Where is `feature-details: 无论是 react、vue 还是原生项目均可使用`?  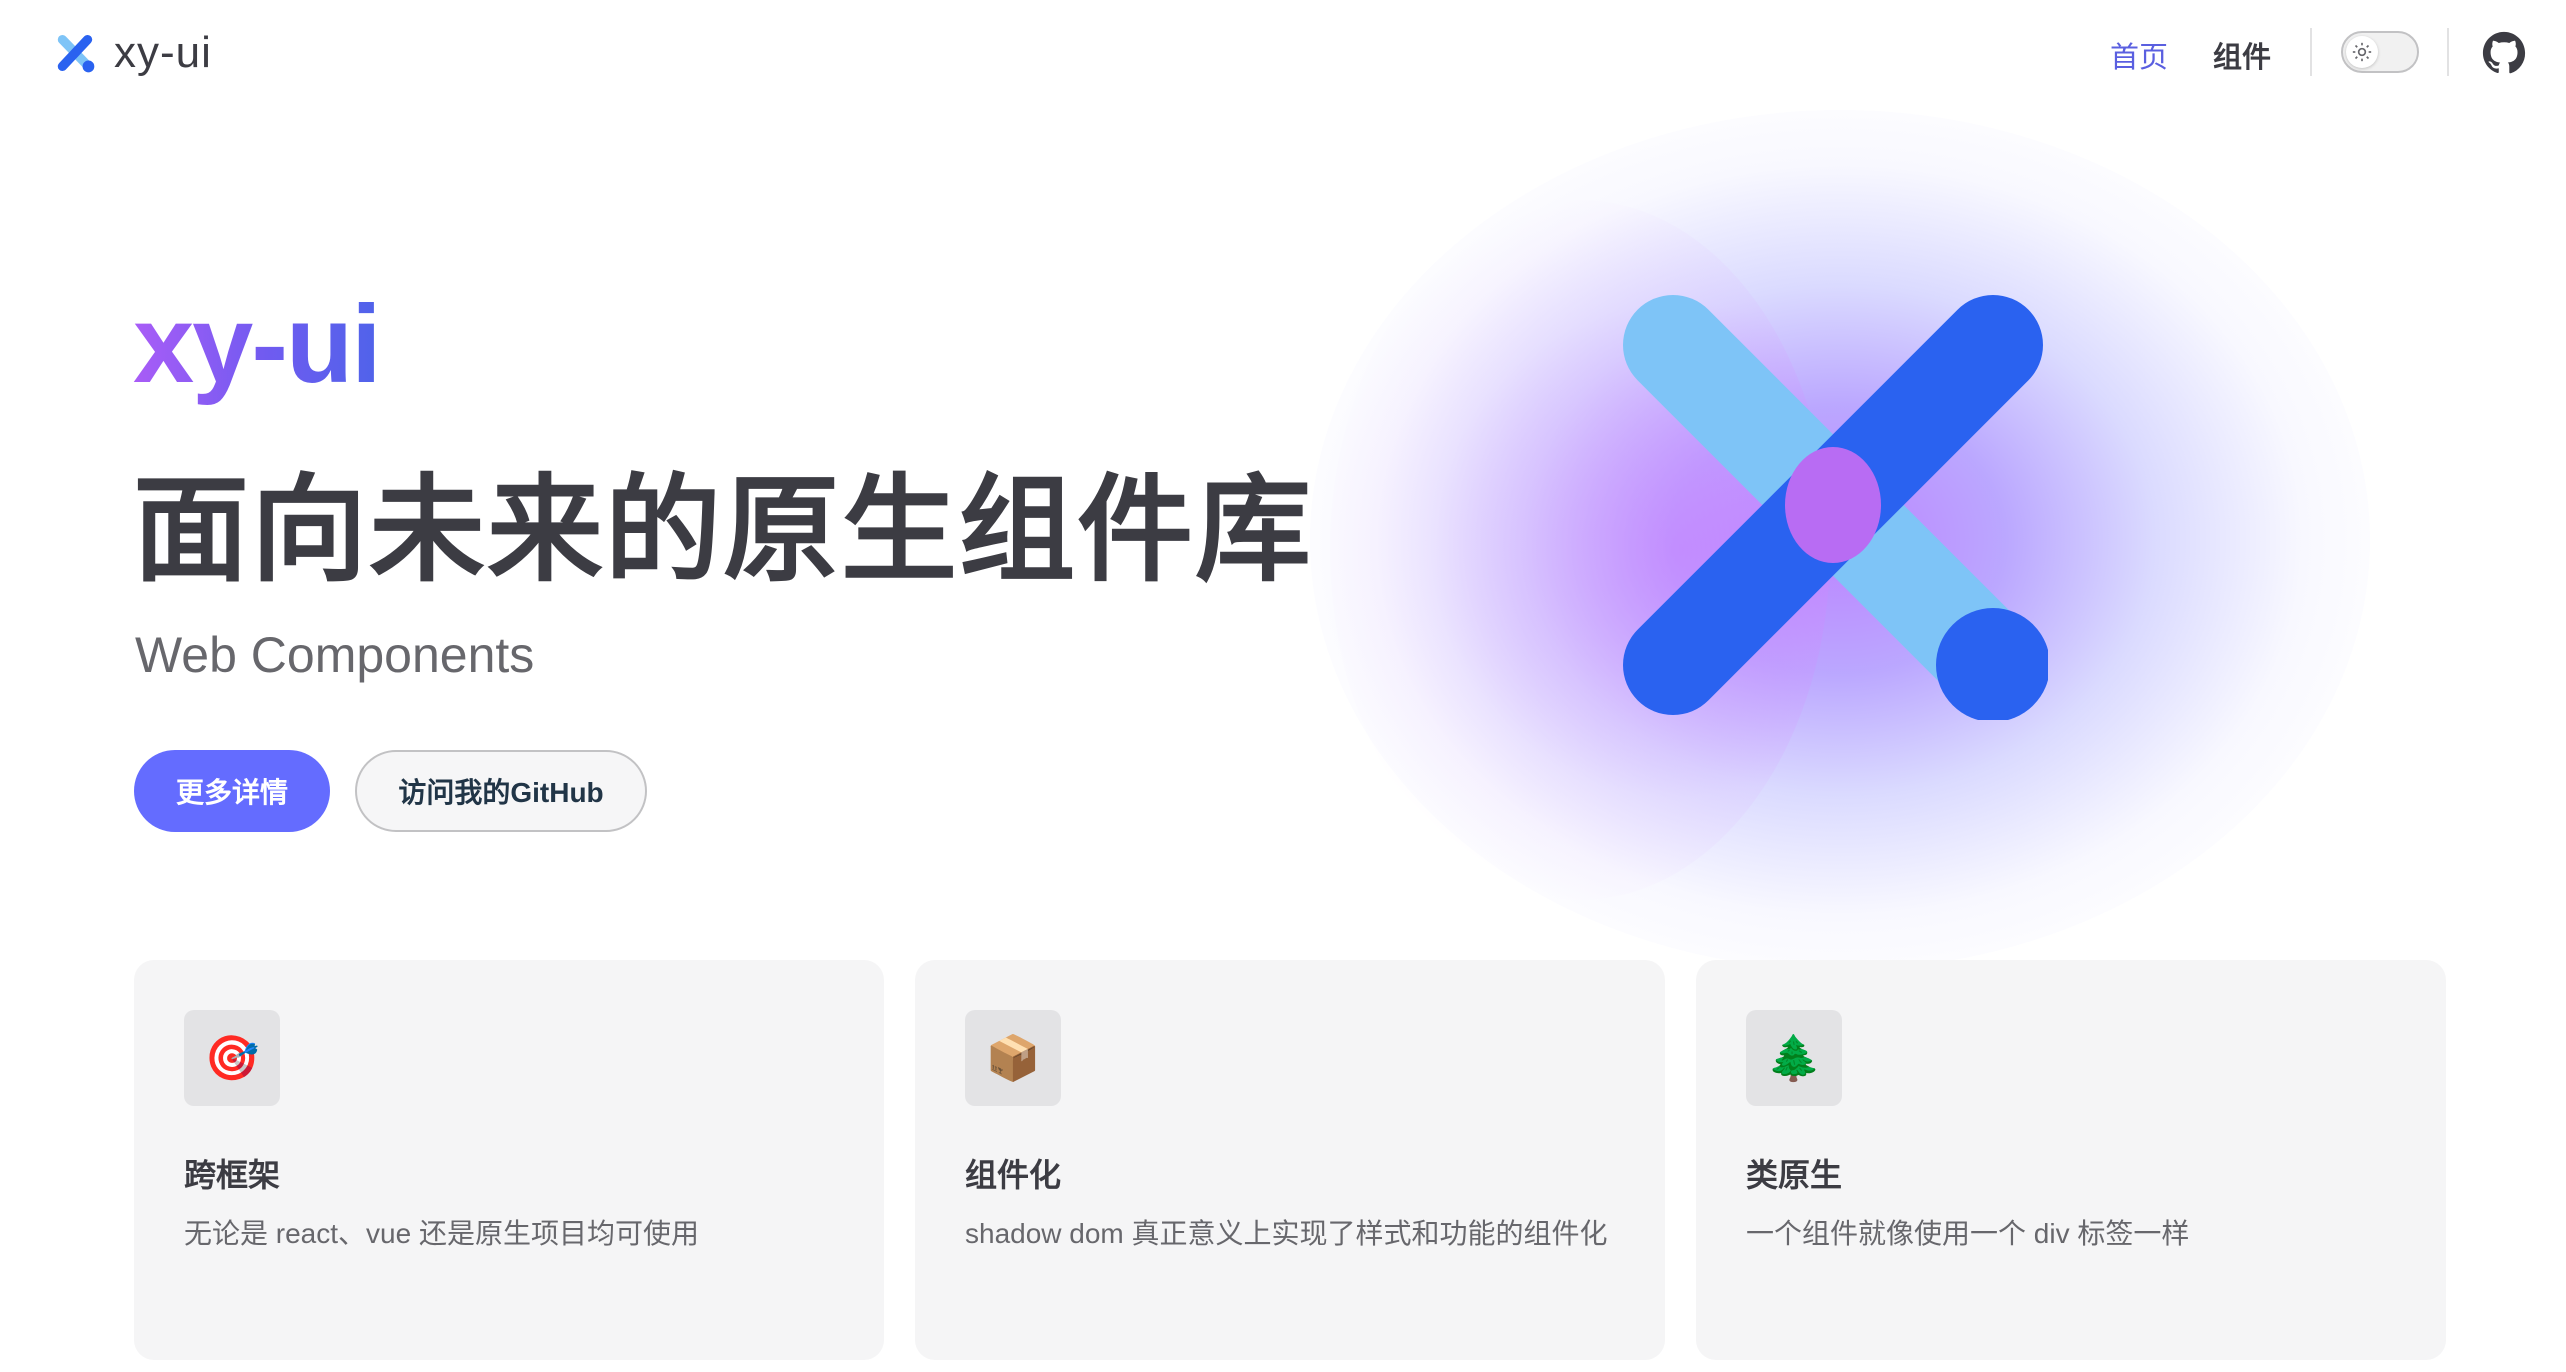
feature-details: 无论是 react、vue 还是原生项目均可使用 is located at coordinates (441, 1233).